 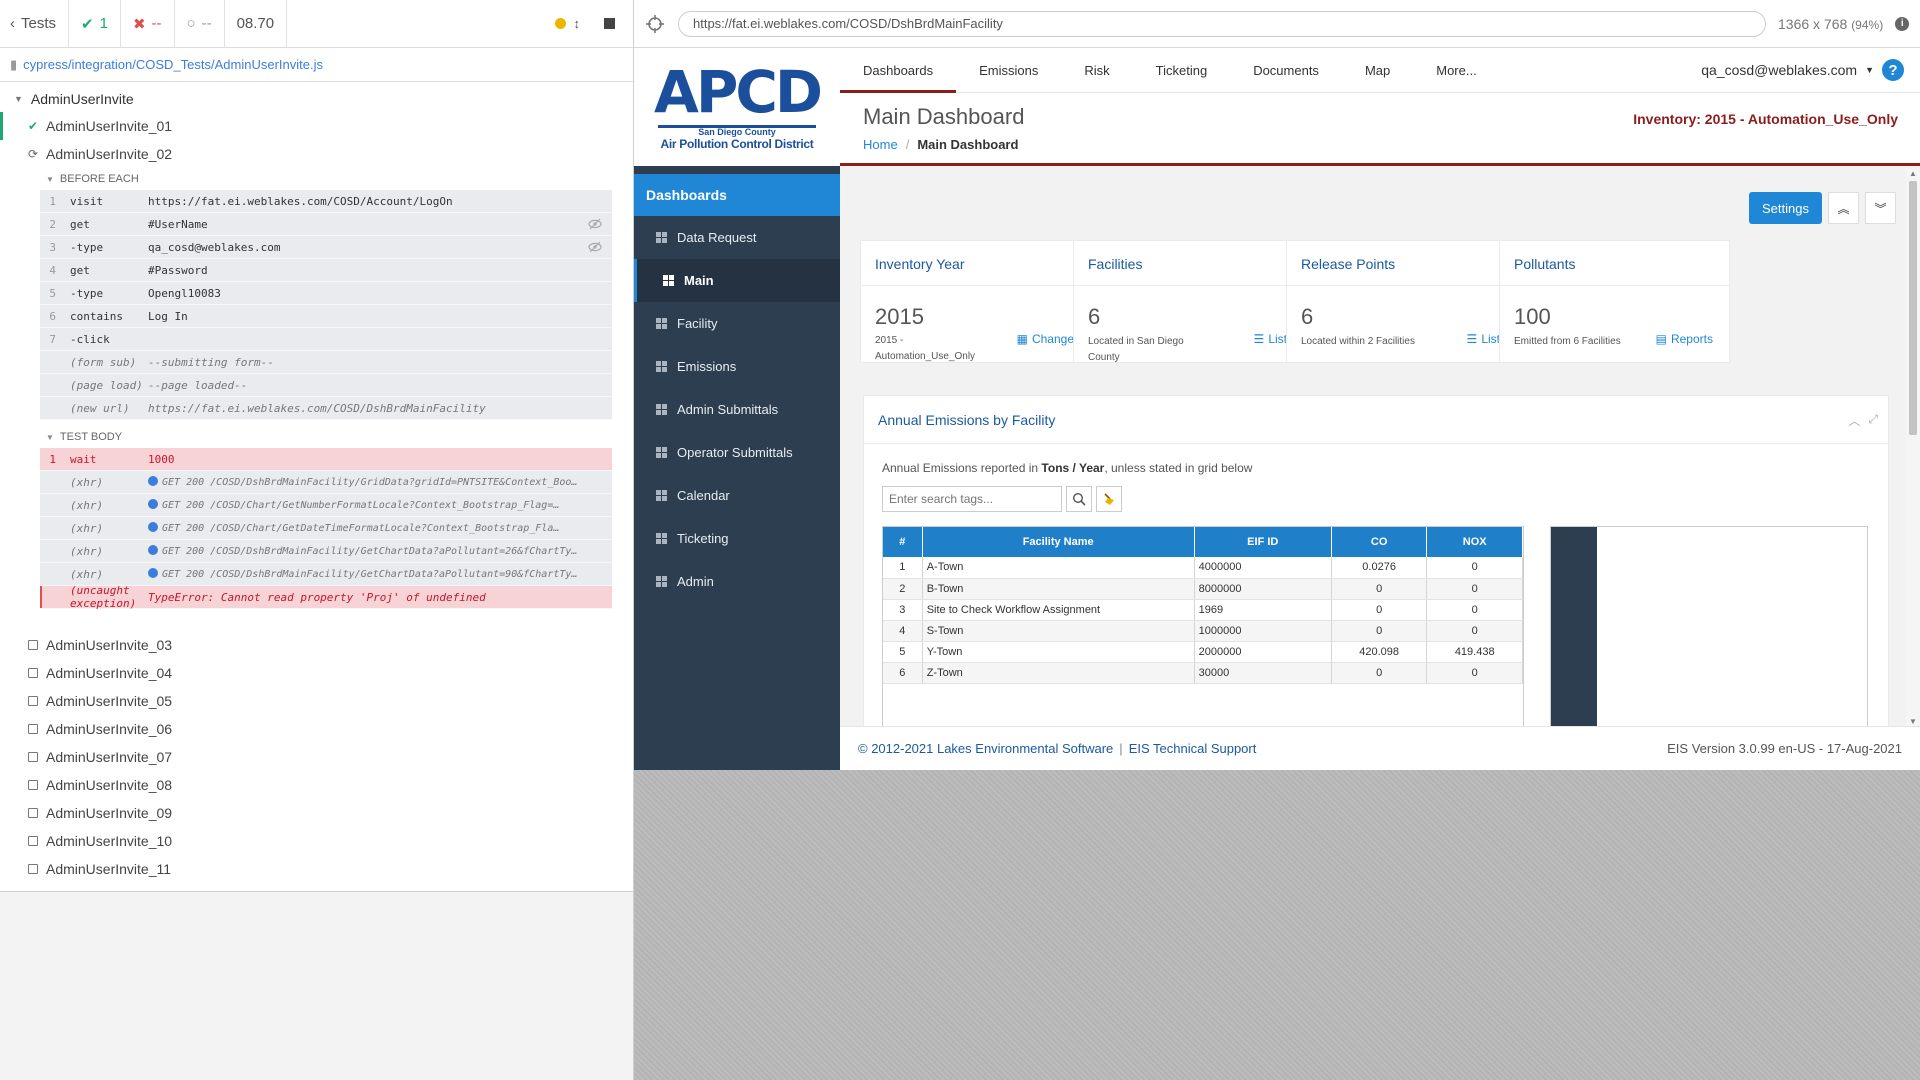 I want to click on test-item: AdminUserInvite_04, so click(x=316, y=673).